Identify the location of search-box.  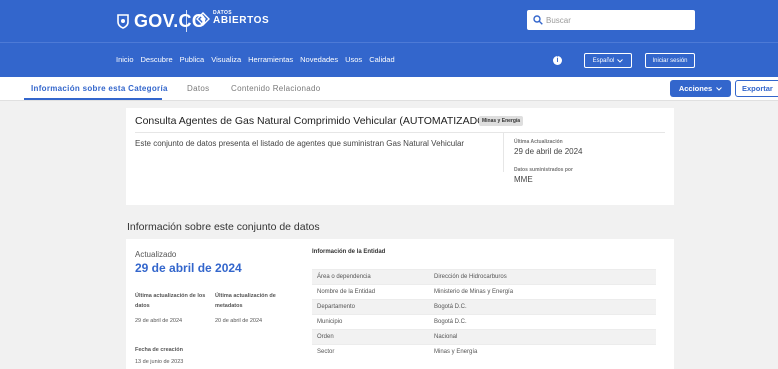
(611, 20).